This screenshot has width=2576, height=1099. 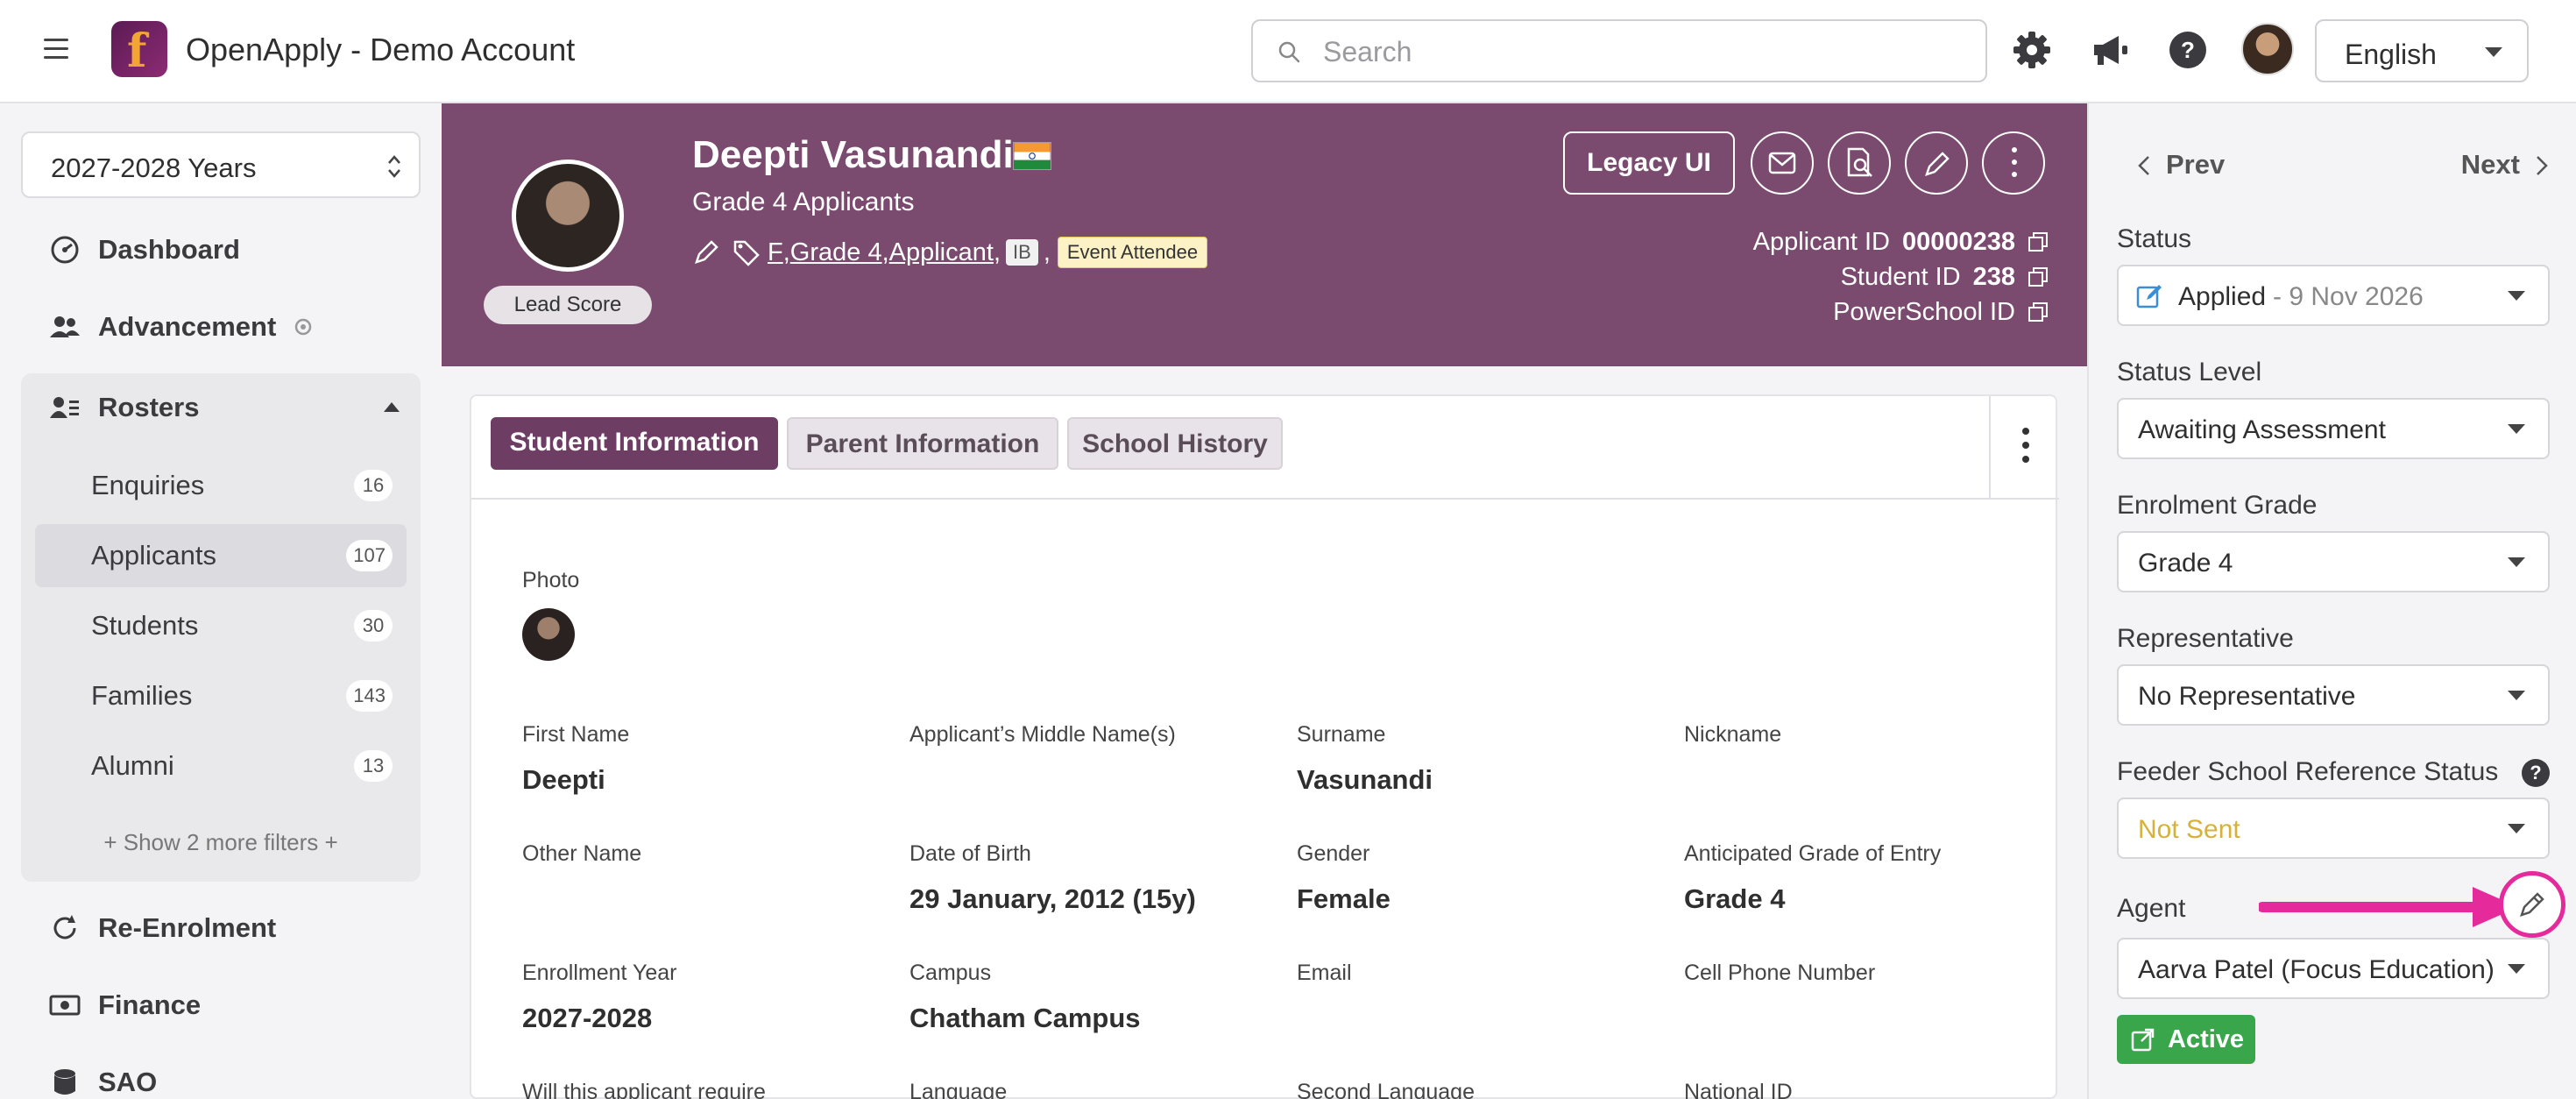 I want to click on status-level-select: Awaiting Assessment, so click(x=2333, y=428).